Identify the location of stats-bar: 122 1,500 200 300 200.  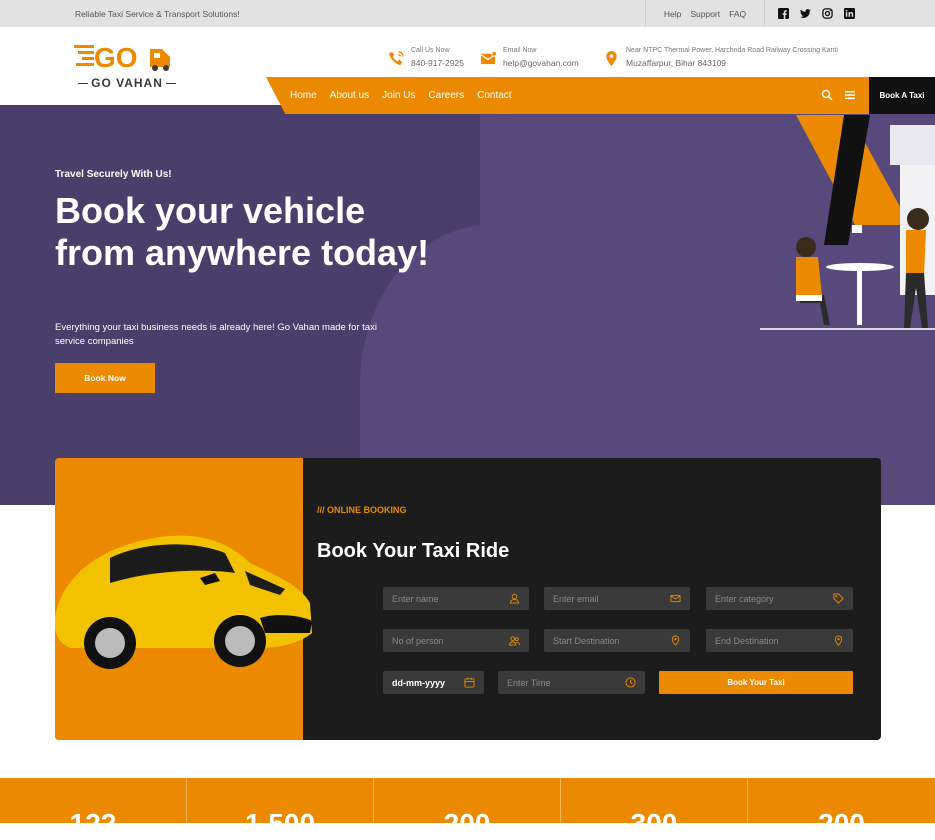
(467, 808).